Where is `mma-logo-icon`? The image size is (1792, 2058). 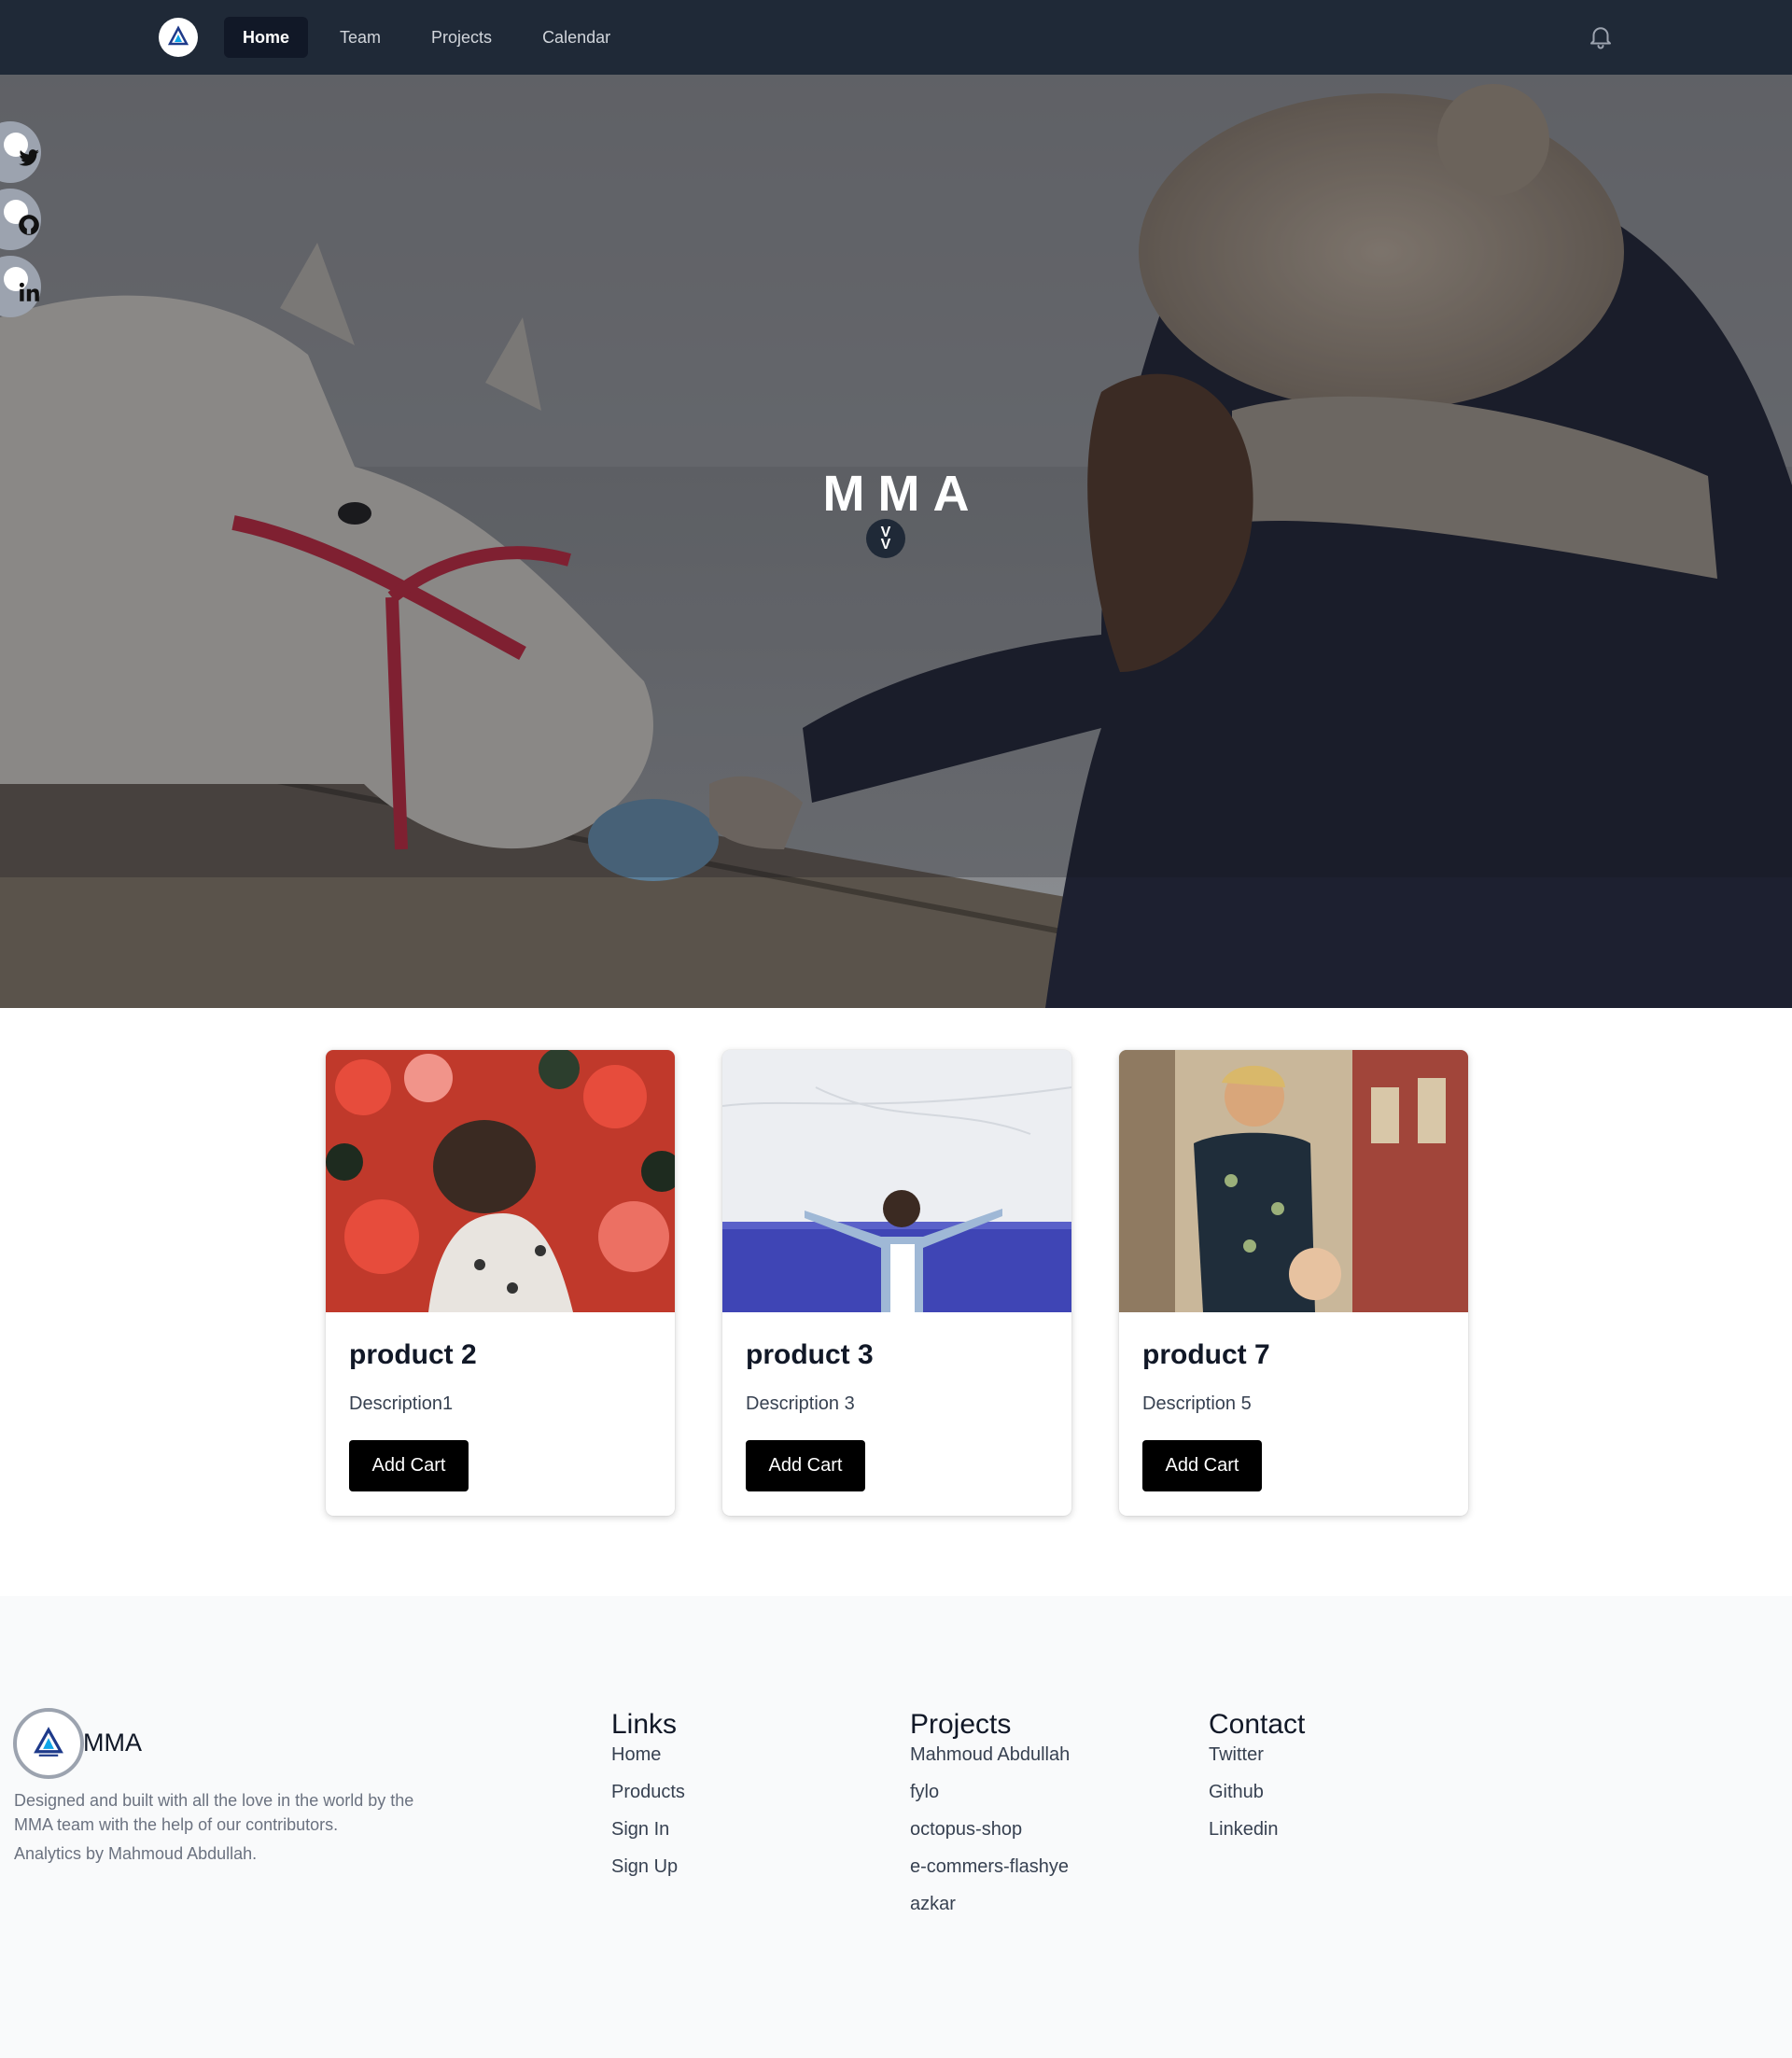
mma-logo-icon is located at coordinates (178, 37).